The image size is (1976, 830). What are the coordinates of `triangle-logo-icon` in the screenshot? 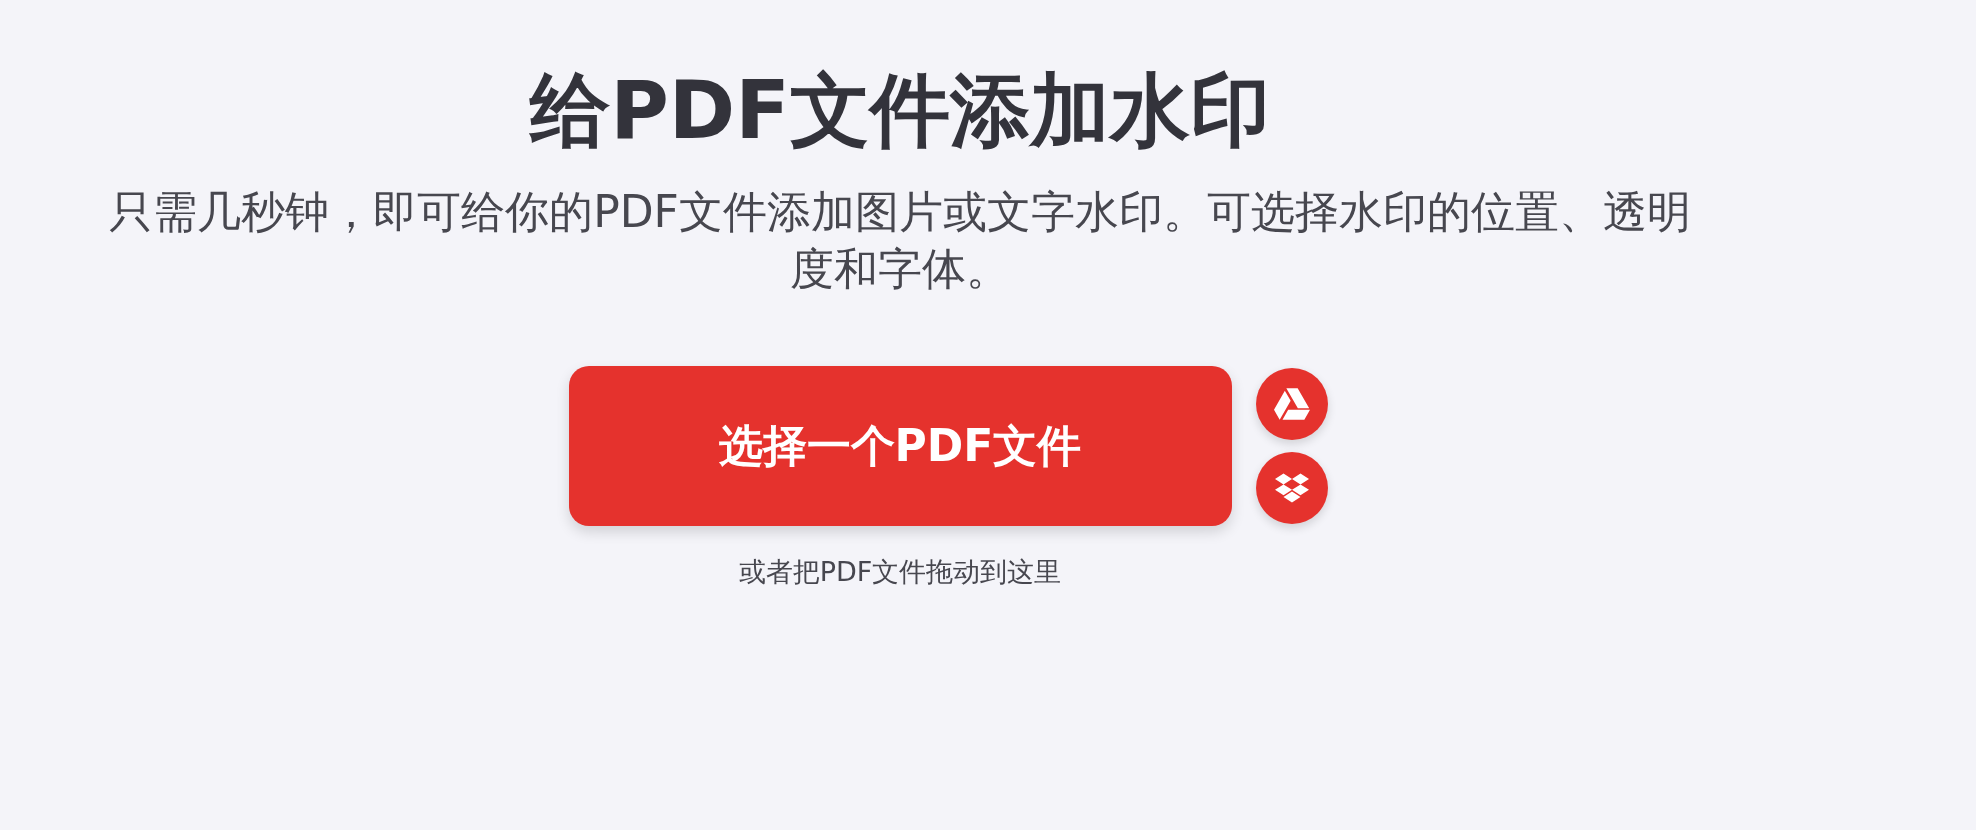 It's located at (1291, 404).